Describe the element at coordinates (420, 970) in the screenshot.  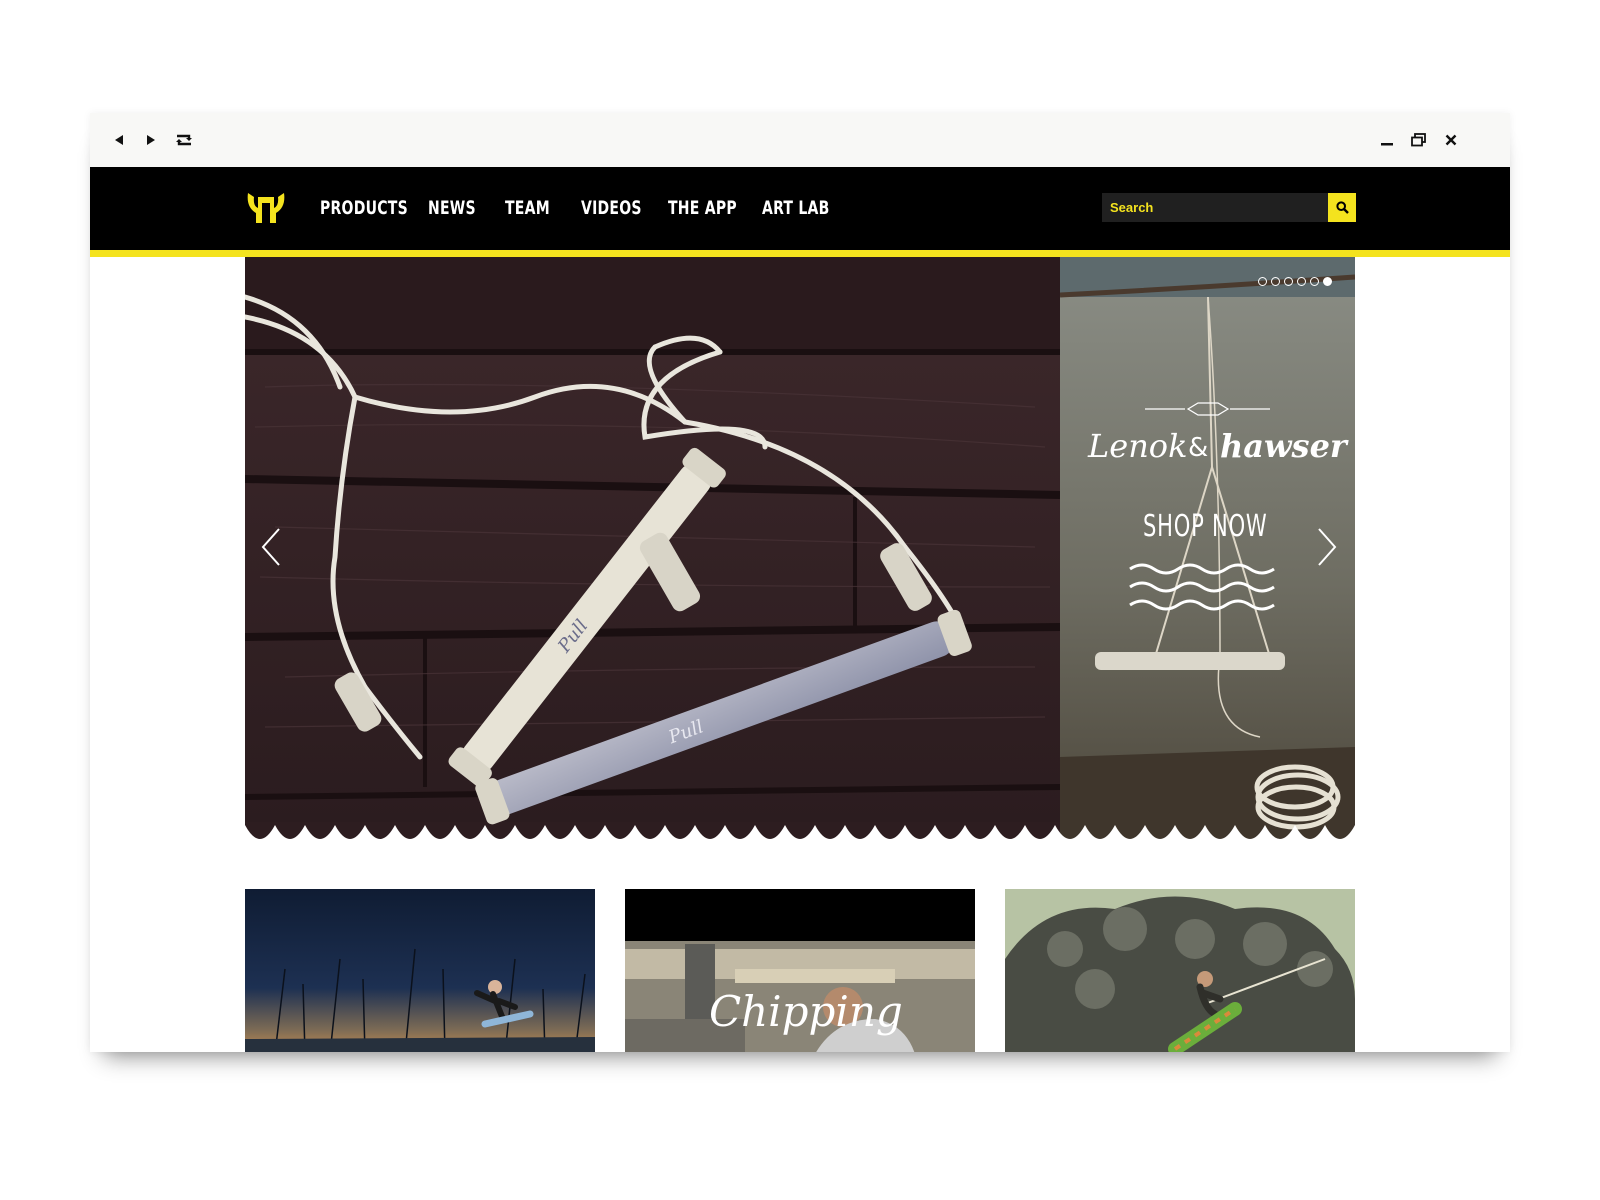
I see `thumb-night-wakeboard` at that location.